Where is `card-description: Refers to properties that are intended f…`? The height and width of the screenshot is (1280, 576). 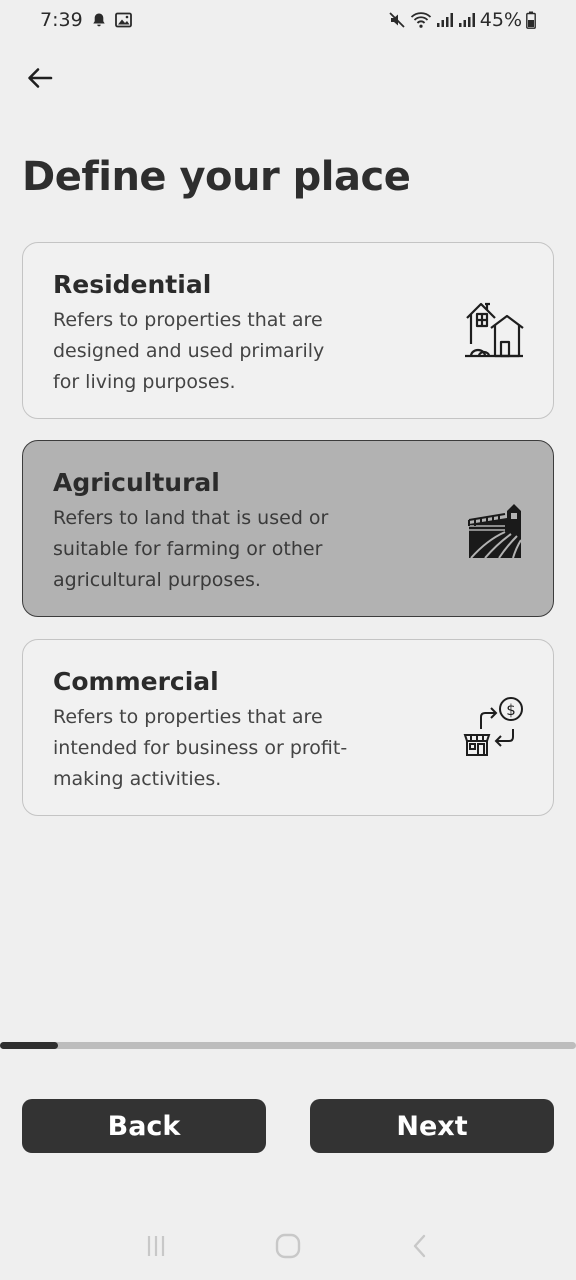 card-description: Refers to properties that are intended f… is located at coordinates (200, 748).